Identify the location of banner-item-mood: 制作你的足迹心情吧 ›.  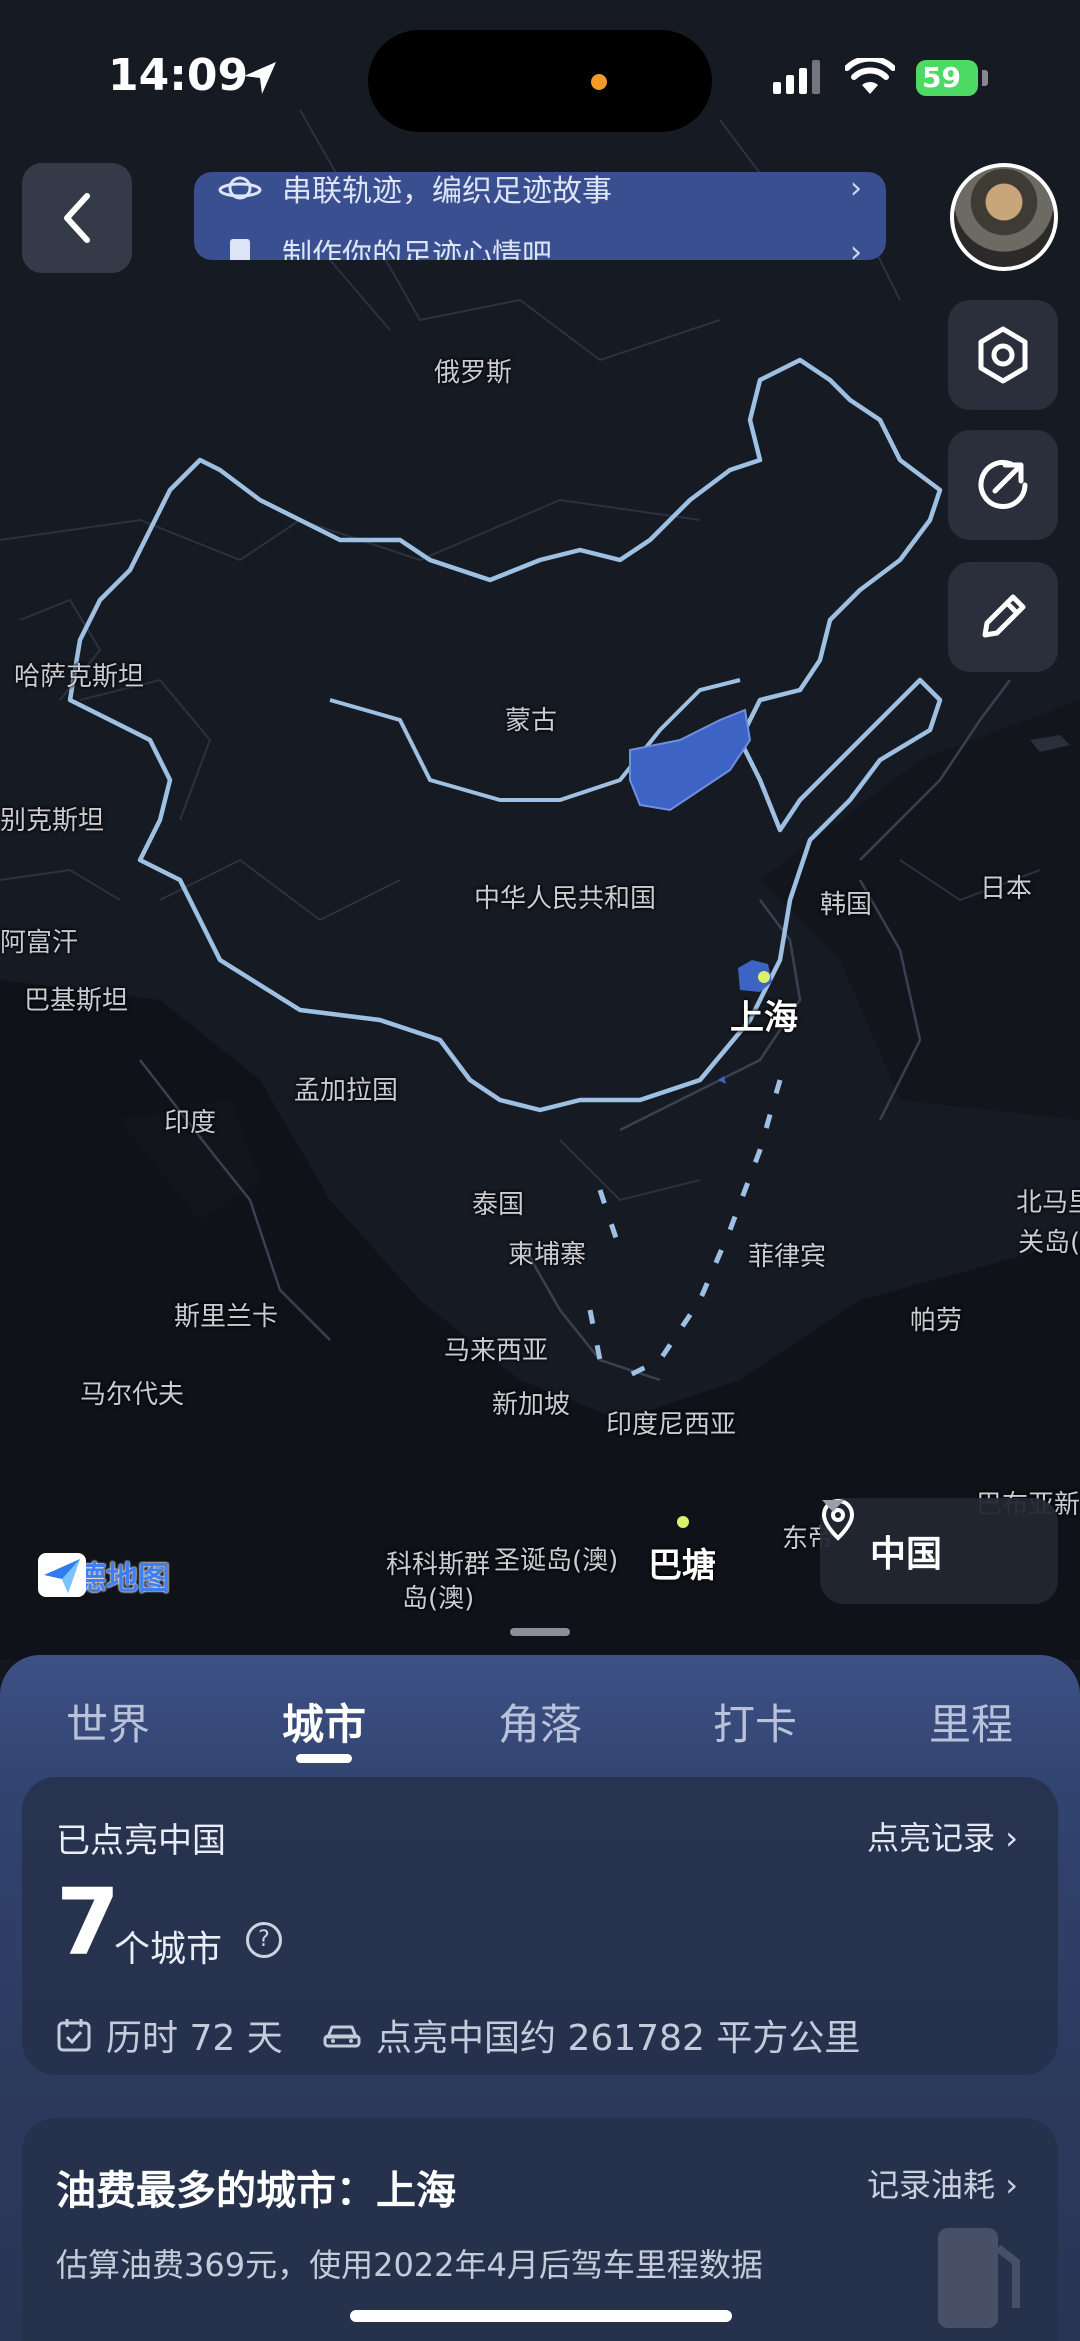
(540, 245).